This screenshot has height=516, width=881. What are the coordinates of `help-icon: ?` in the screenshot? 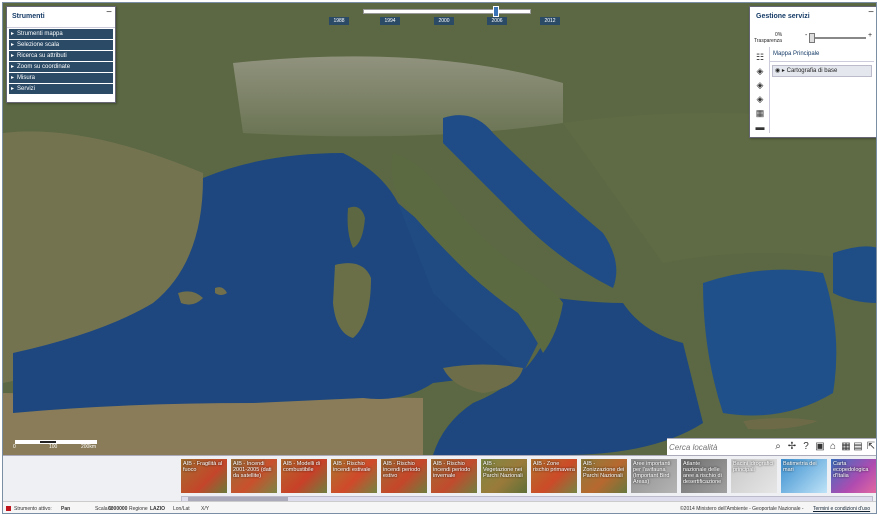 It's located at (806, 447).